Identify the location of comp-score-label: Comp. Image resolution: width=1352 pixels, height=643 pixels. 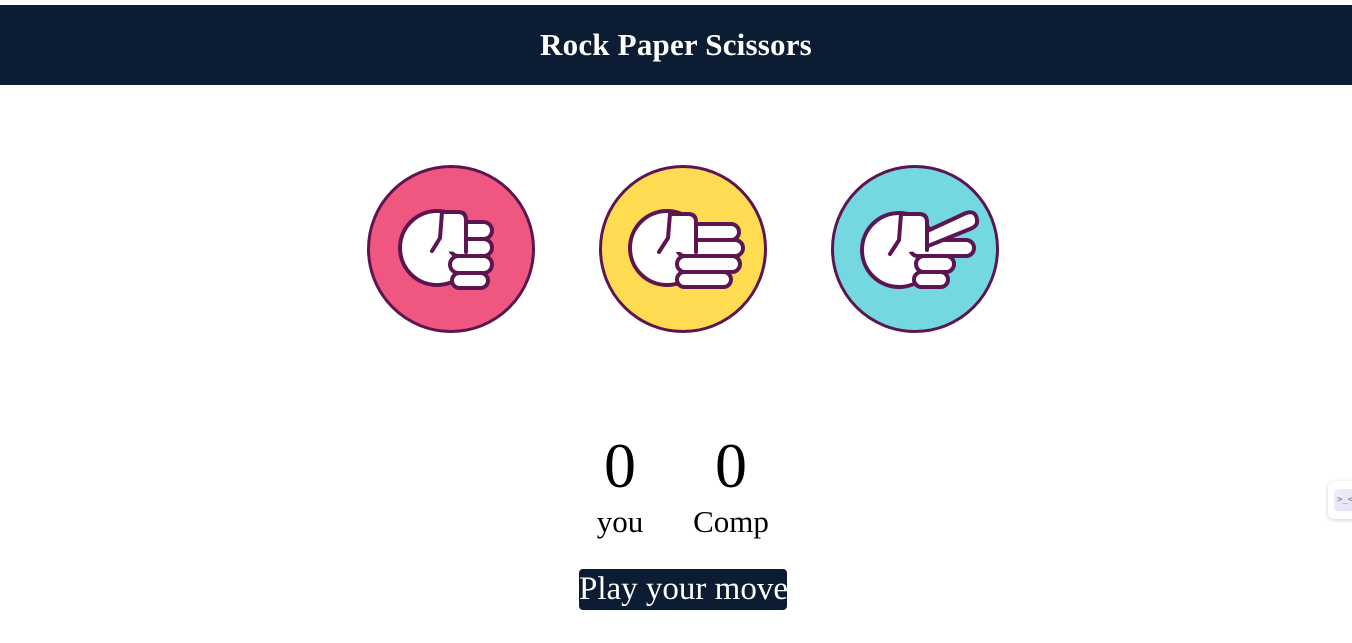
(731, 521).